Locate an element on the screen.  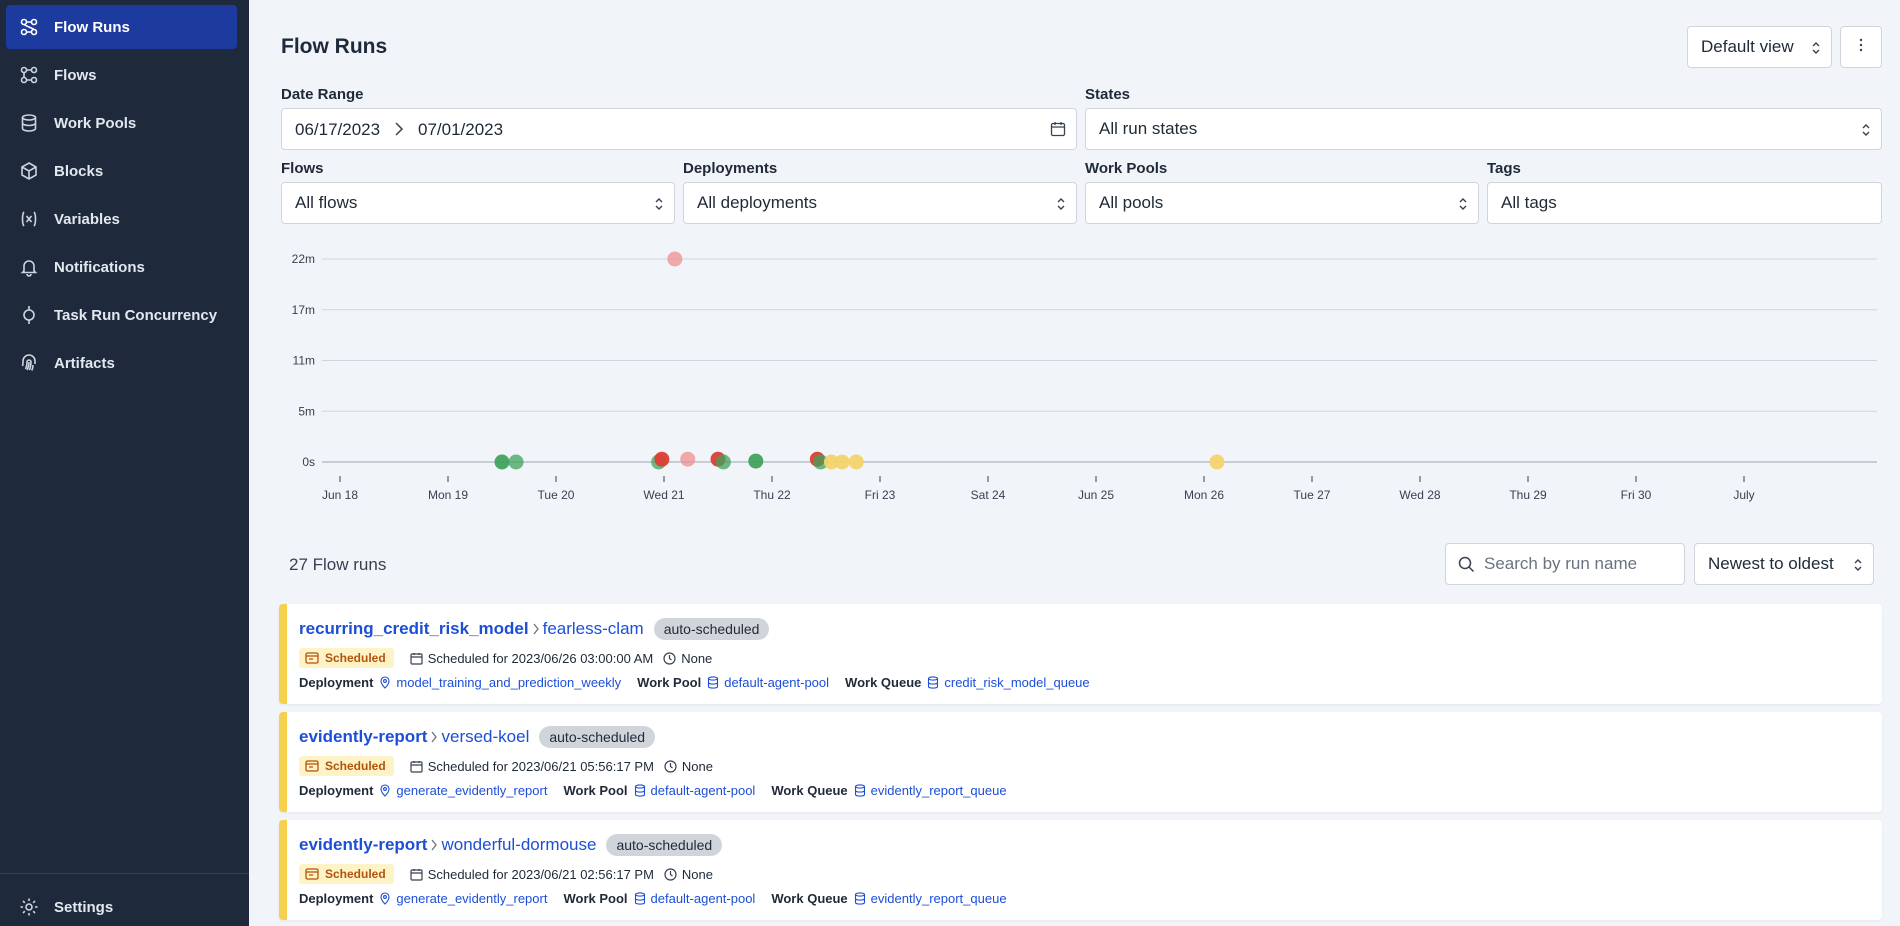
sidebar-item-notifications: Notifications is located at coordinates (121, 267).